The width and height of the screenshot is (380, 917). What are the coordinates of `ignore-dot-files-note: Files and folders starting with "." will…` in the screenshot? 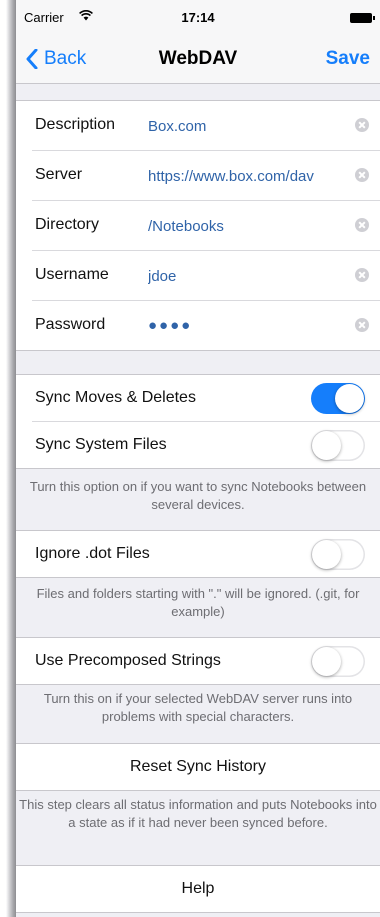 It's located at (198, 602).